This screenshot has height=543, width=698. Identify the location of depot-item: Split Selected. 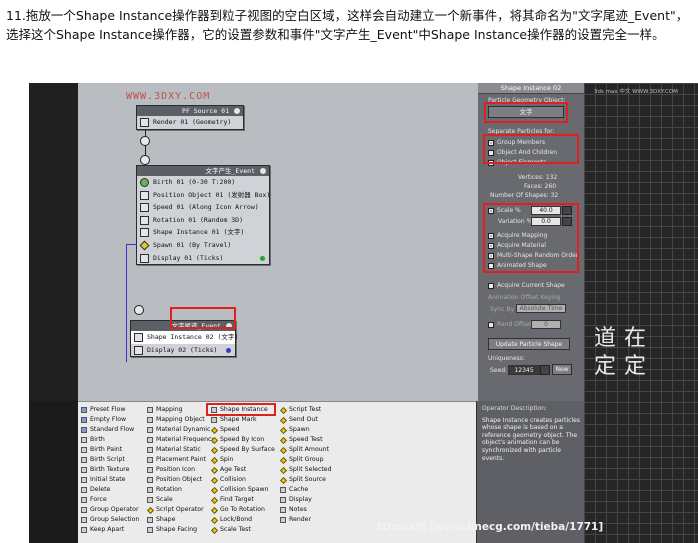
(305, 470).